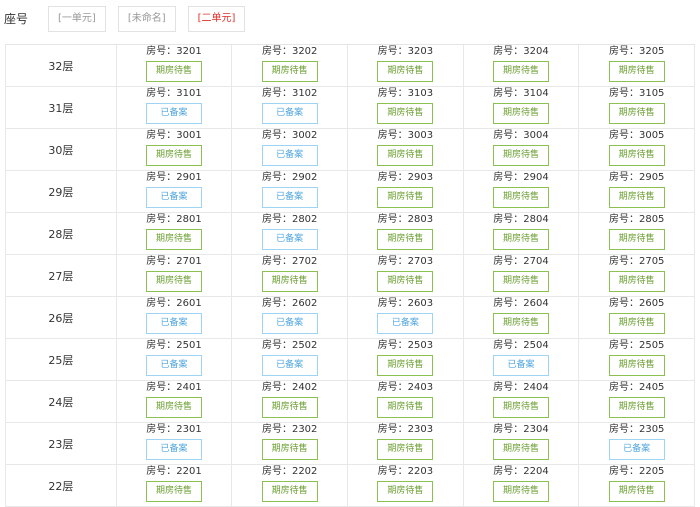 Image resolution: width=700 pixels, height=507 pixels. Describe the element at coordinates (216, 18) in the screenshot. I see `tab-unit-2: [二单元]` at that location.